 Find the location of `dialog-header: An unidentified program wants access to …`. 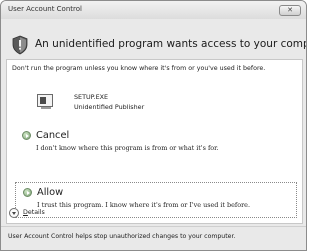

dialog-header: An unidentified program wants access to … is located at coordinates (153, 44).